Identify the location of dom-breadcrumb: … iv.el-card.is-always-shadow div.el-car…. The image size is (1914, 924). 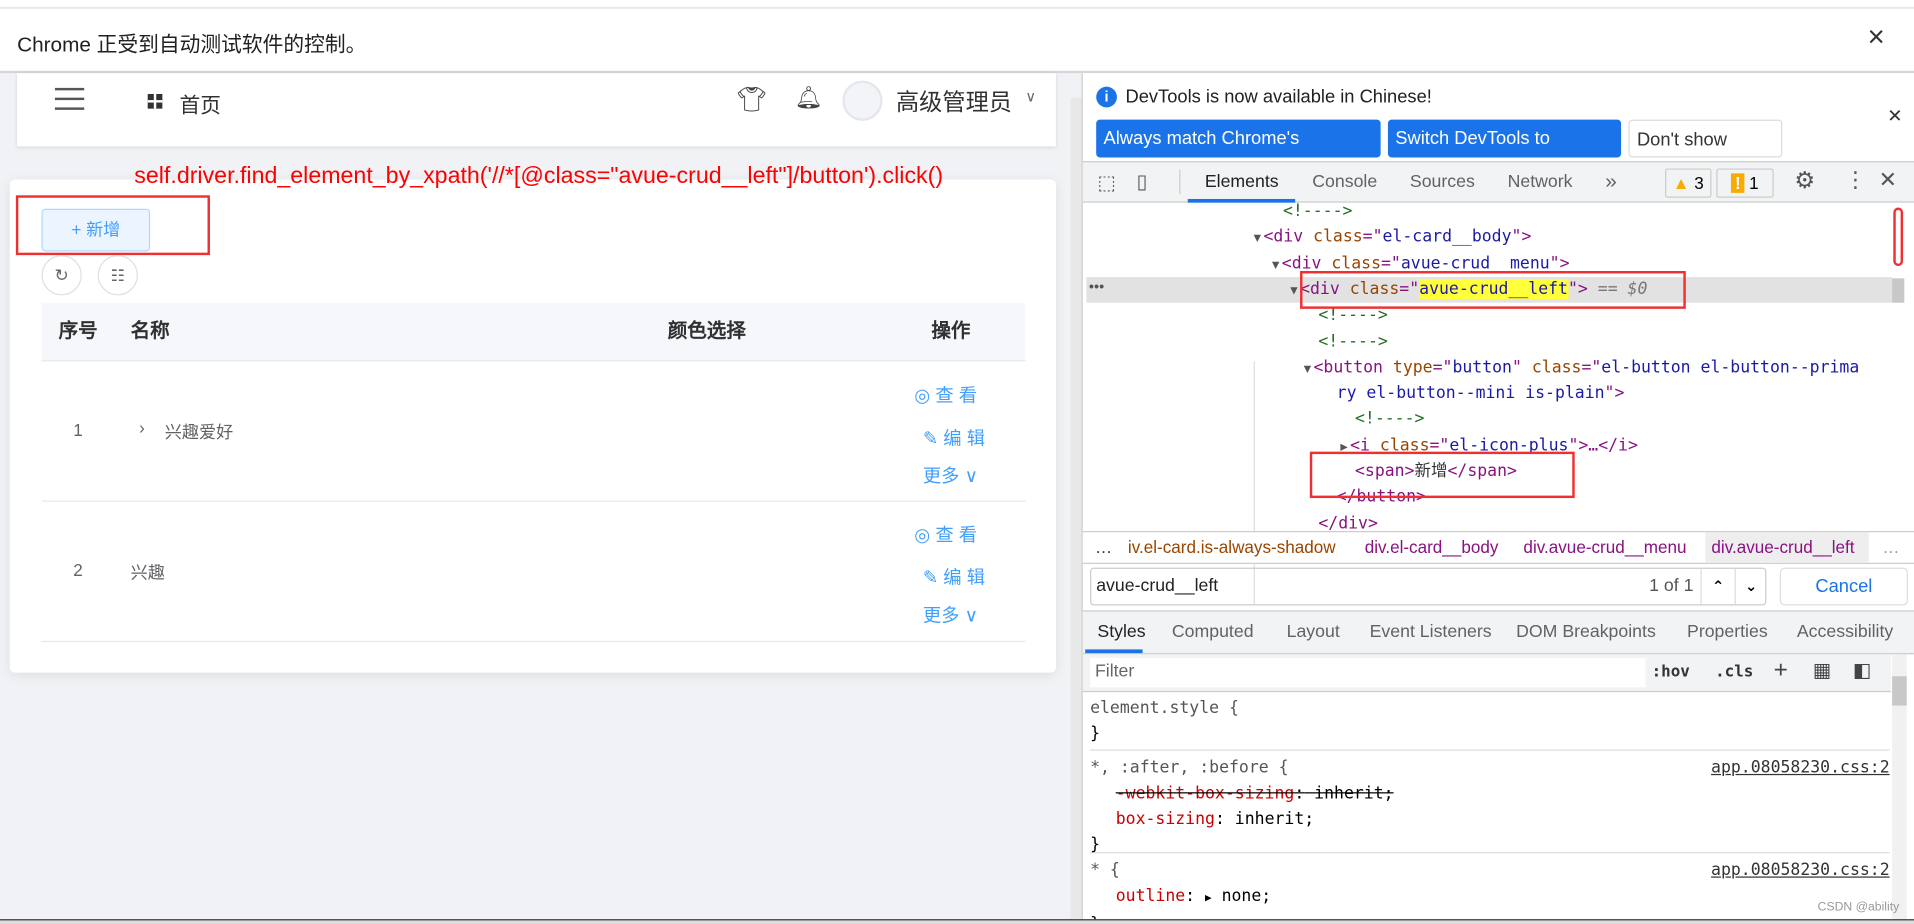
(1498, 547).